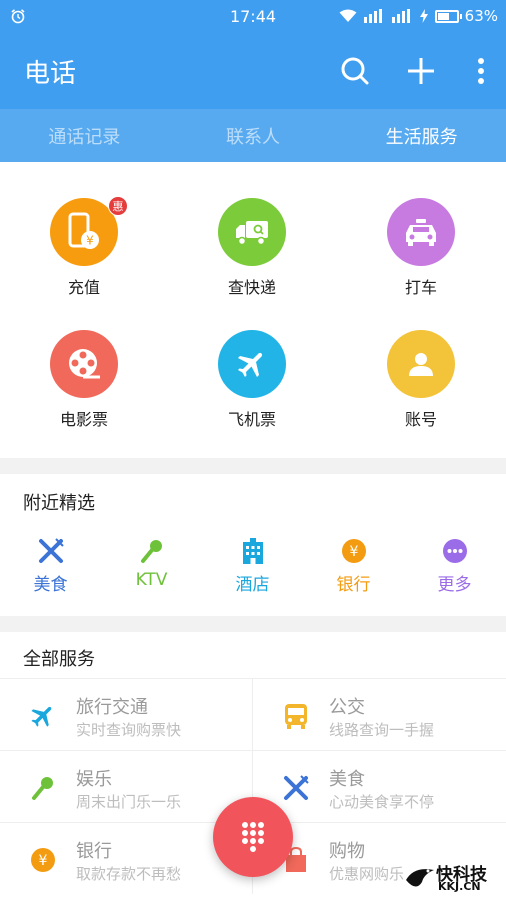  I want to click on quick-item-taxi: 打车, so click(421, 248).